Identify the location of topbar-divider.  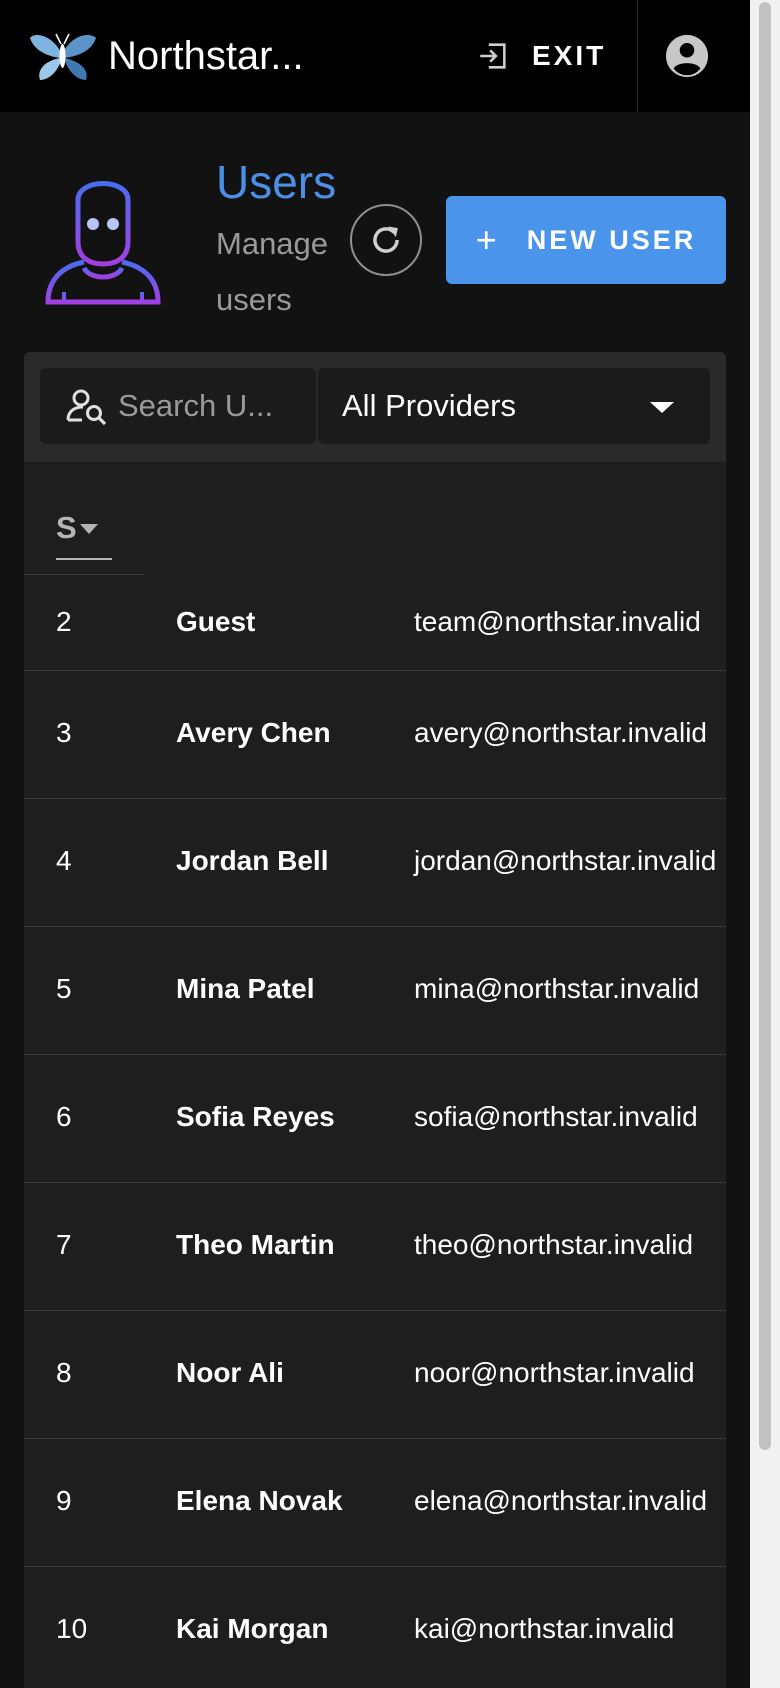
(637, 56).